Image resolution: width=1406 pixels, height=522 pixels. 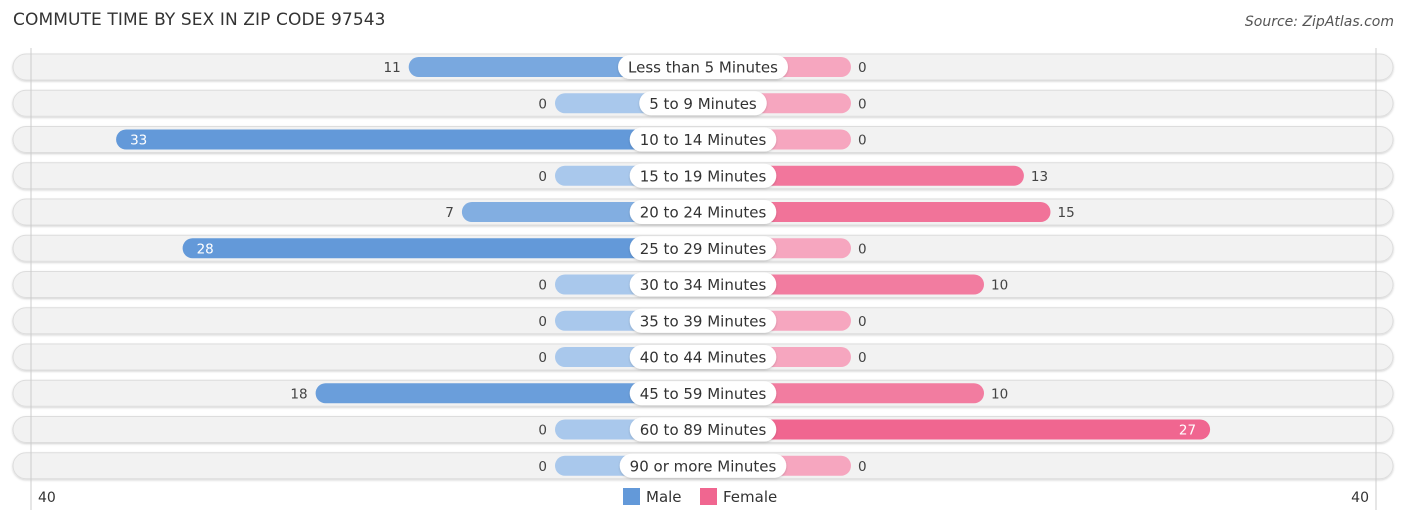 I want to click on male-value-label: 33, so click(x=138, y=141).